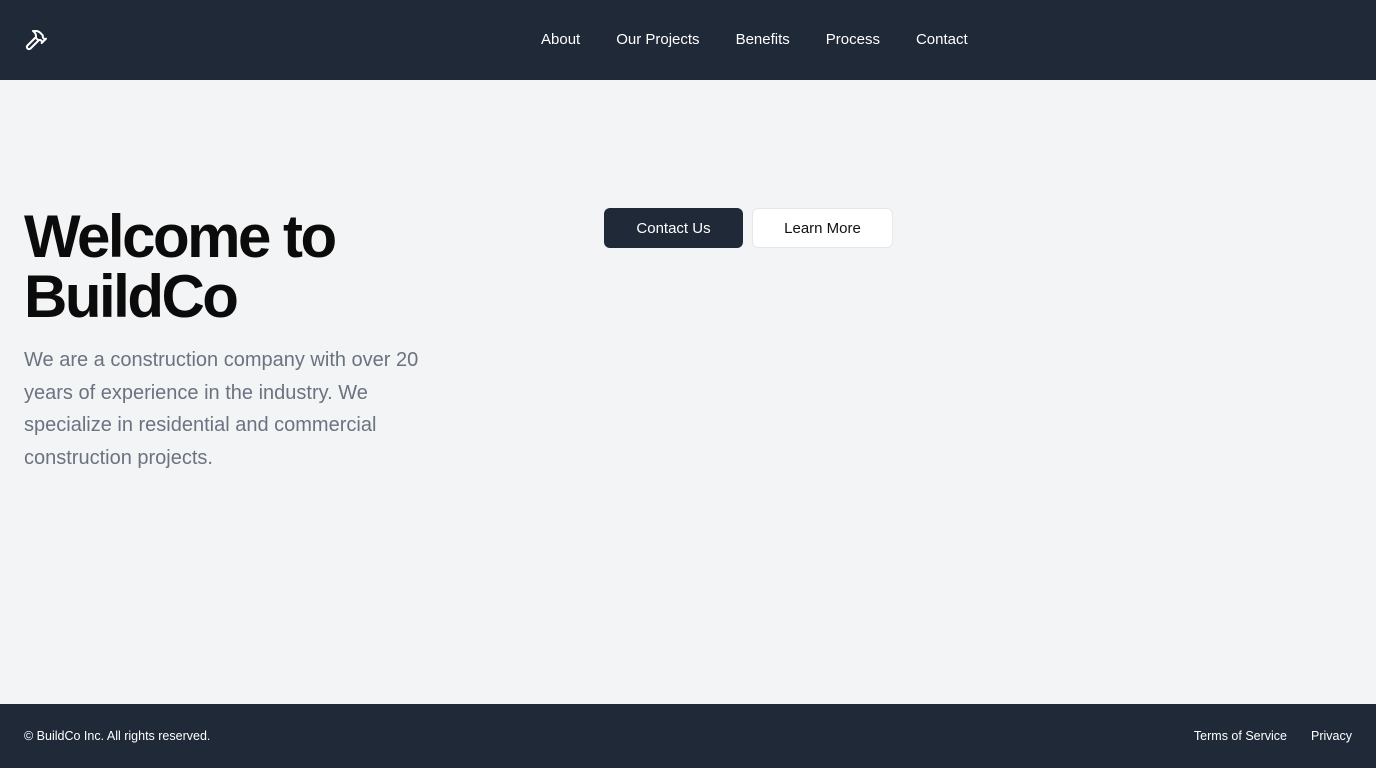 The height and width of the screenshot is (768, 1376). I want to click on hammer-icon, so click(36, 40).